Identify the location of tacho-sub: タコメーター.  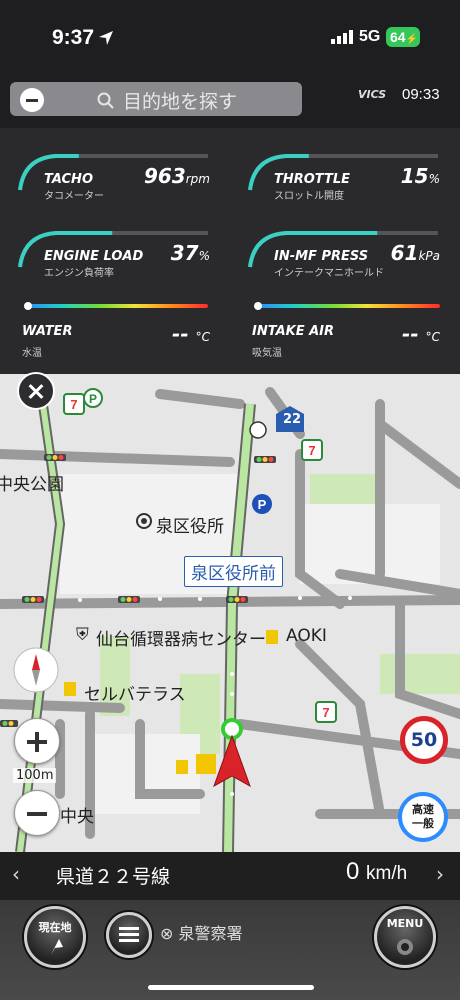
(74, 196).